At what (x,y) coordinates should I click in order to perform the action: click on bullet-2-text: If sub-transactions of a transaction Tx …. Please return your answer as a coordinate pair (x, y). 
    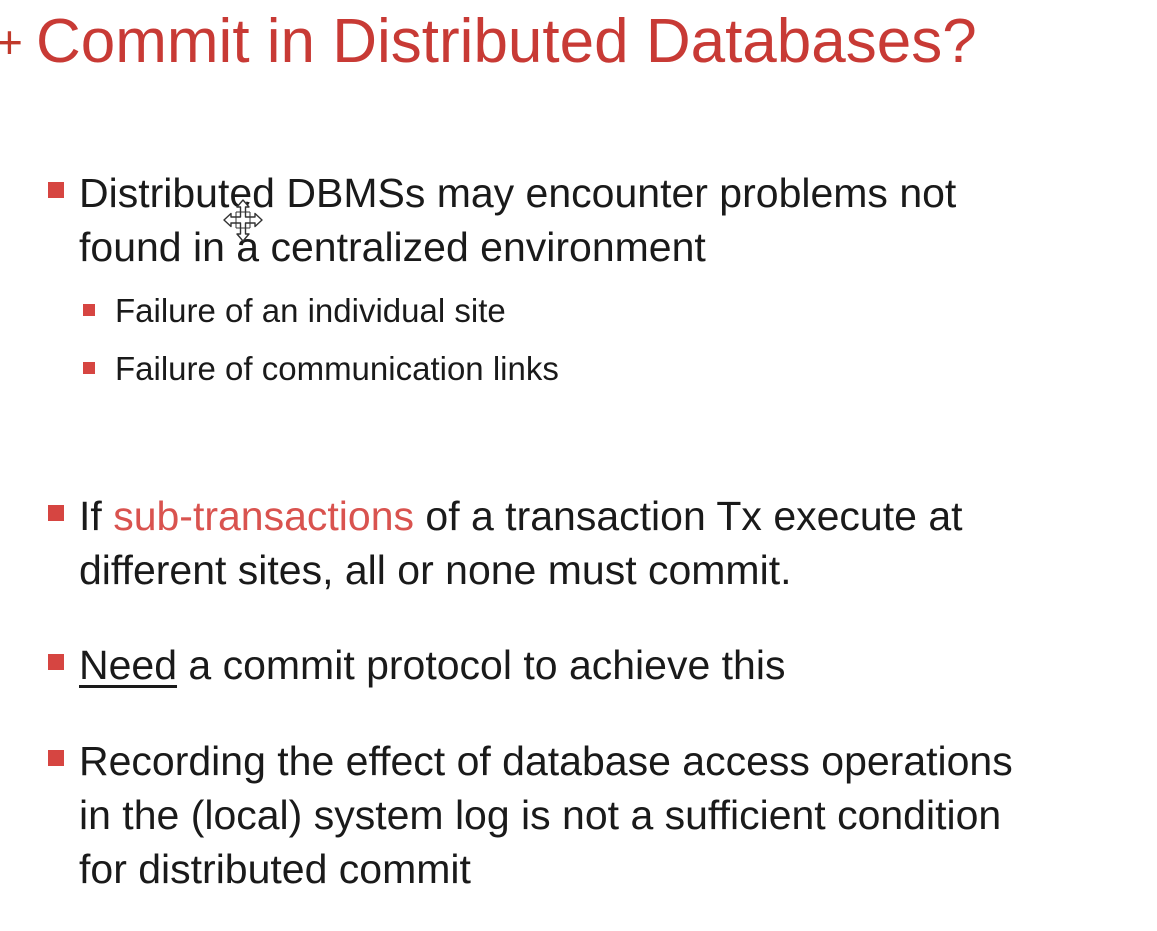
    Looking at the image, I should click on (521, 543).